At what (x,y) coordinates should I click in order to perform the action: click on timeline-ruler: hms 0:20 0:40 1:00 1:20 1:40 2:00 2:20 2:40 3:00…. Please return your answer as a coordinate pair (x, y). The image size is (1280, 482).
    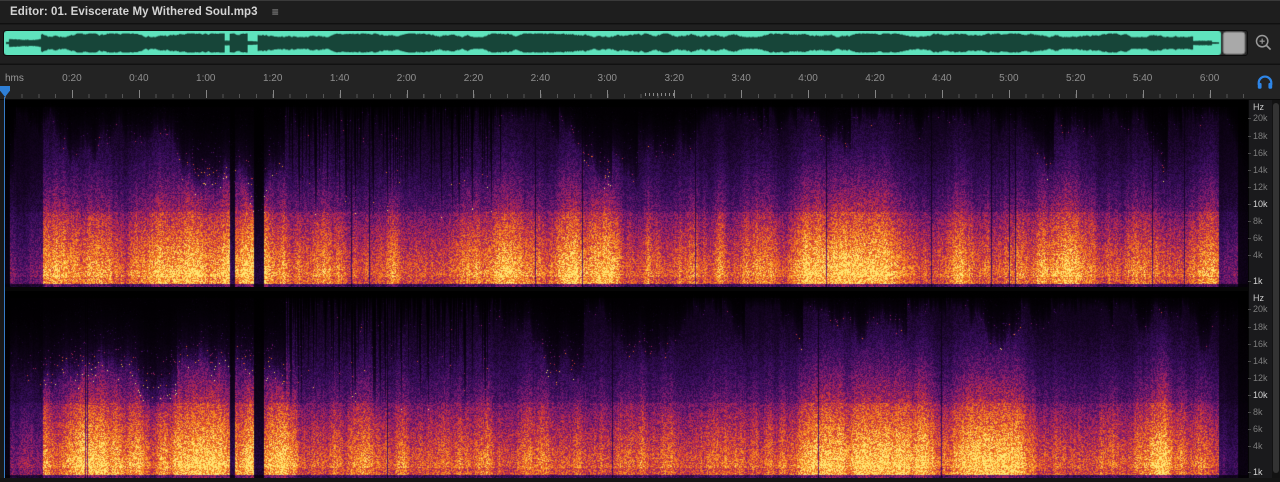
    Looking at the image, I should click on (640, 82).